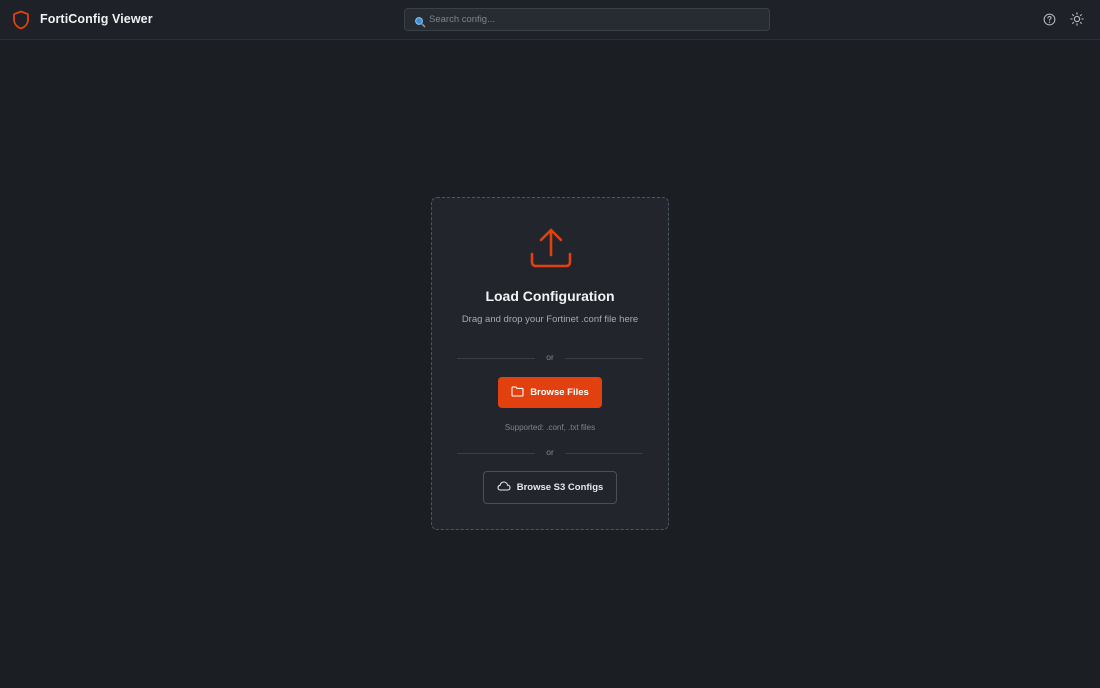 Image resolution: width=1100 pixels, height=688 pixels. Describe the element at coordinates (559, 392) in the screenshot. I see `browse-files-label: Browse Files` at that location.